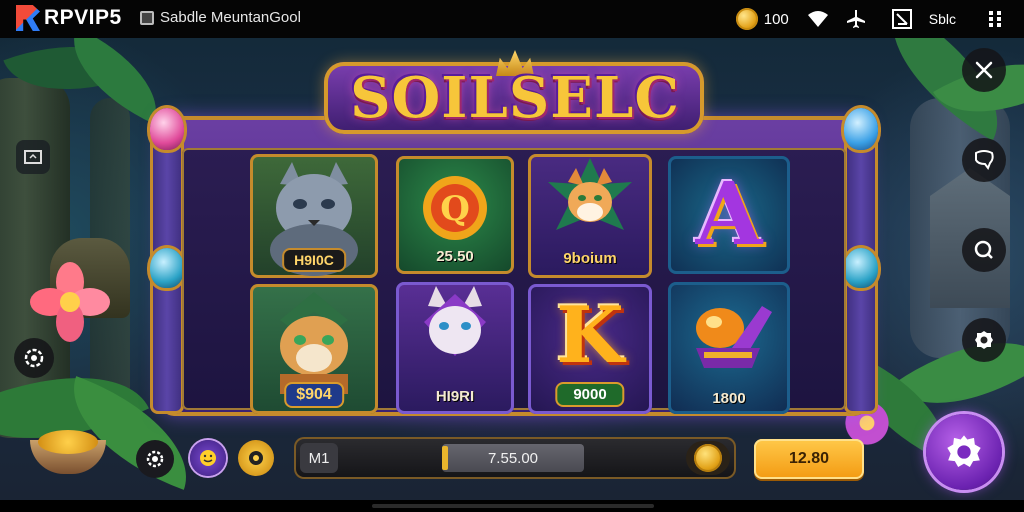 This screenshot has width=1024, height=512. What do you see at coordinates (870, 19) in the screenshot?
I see `status-right: 100 Sblc` at bounding box center [870, 19].